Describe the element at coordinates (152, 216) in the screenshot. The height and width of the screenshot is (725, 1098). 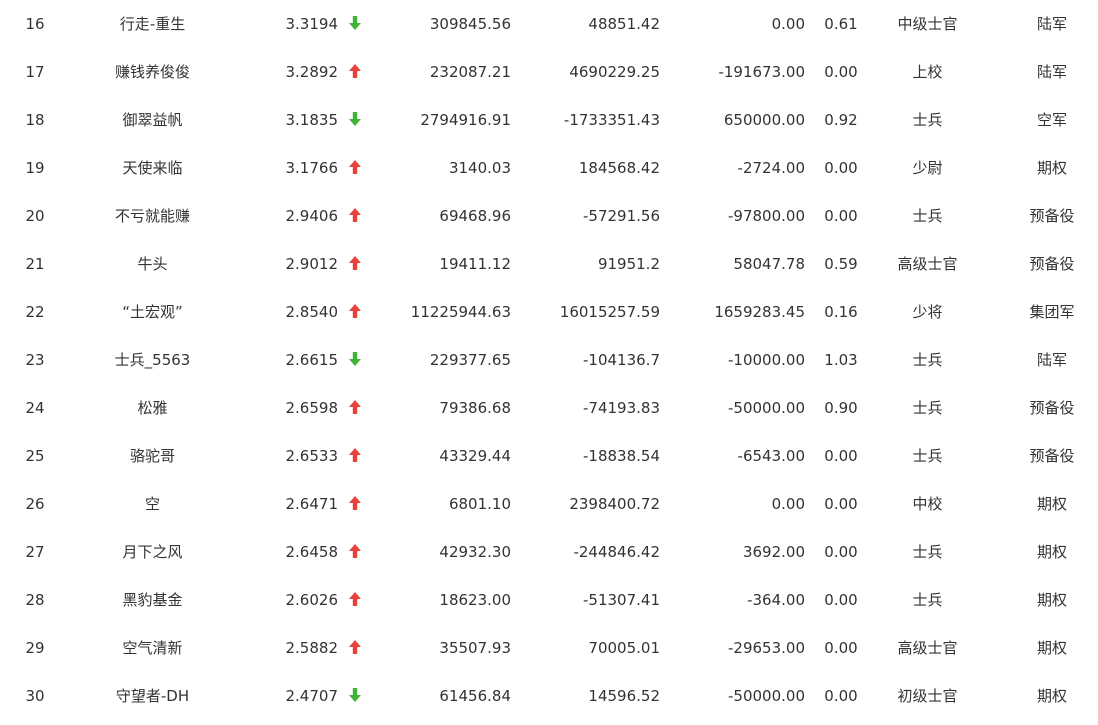
I see `trader-name-cell: 不亏就能赚` at that location.